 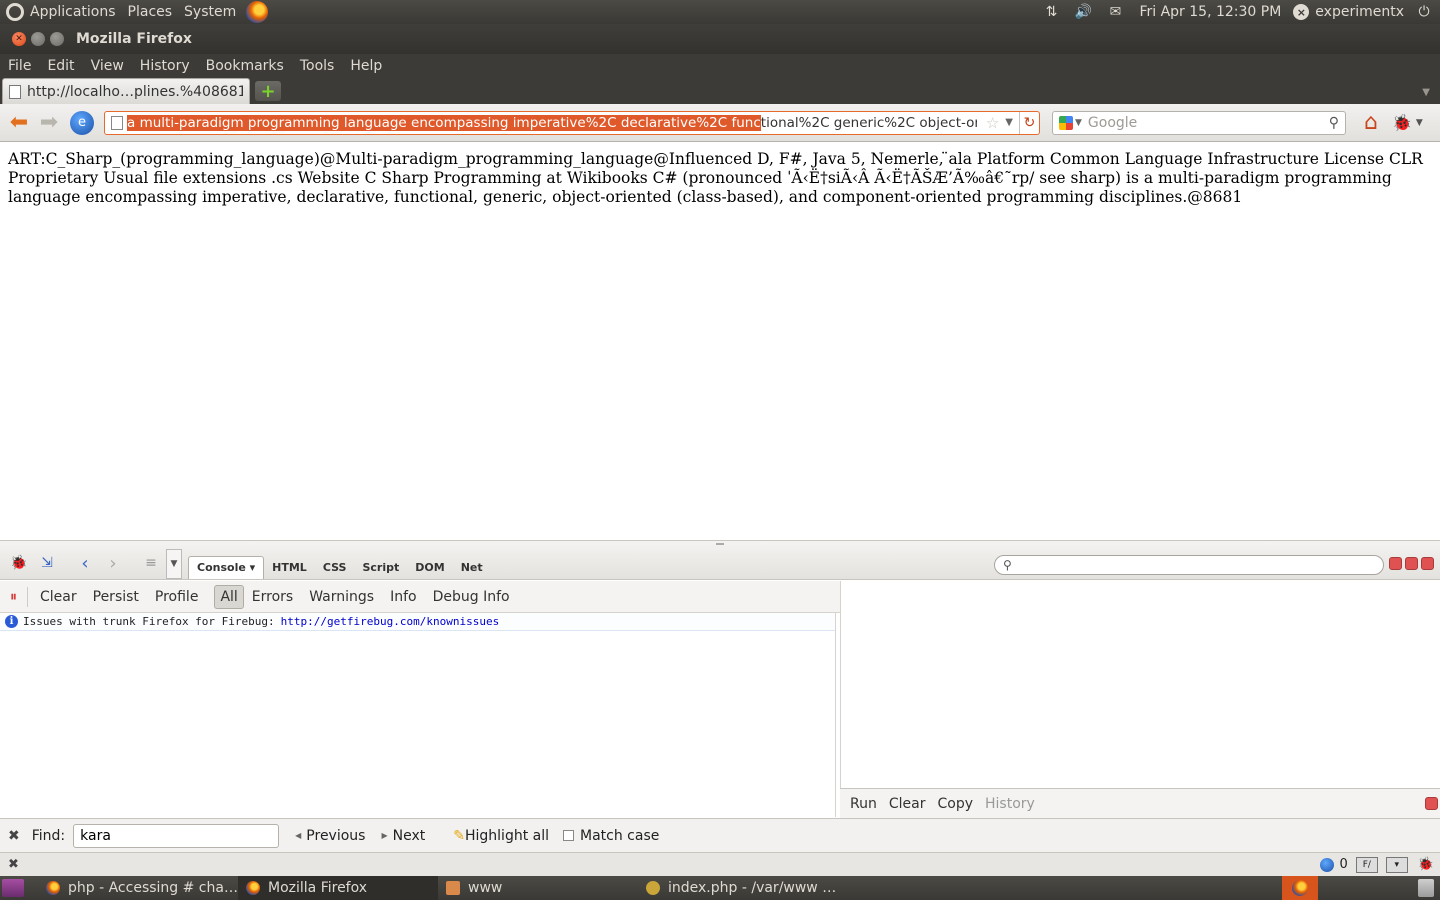 I want to click on firebug-close-button, so click(x=1427, y=563).